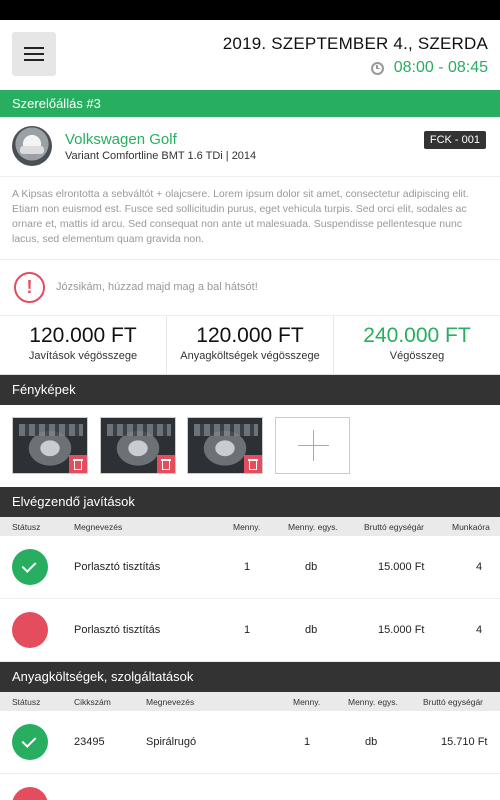 This screenshot has height=800, width=500. I want to click on material-sku: 23495, so click(89, 742).